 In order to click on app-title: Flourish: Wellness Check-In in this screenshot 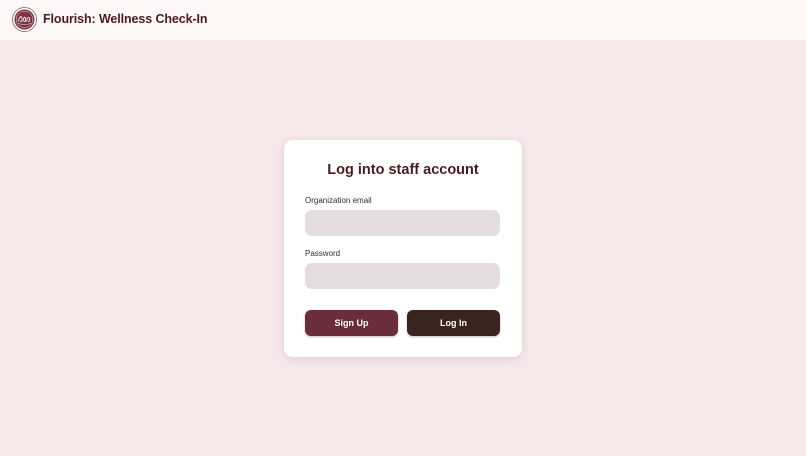, I will do `click(125, 19)`.